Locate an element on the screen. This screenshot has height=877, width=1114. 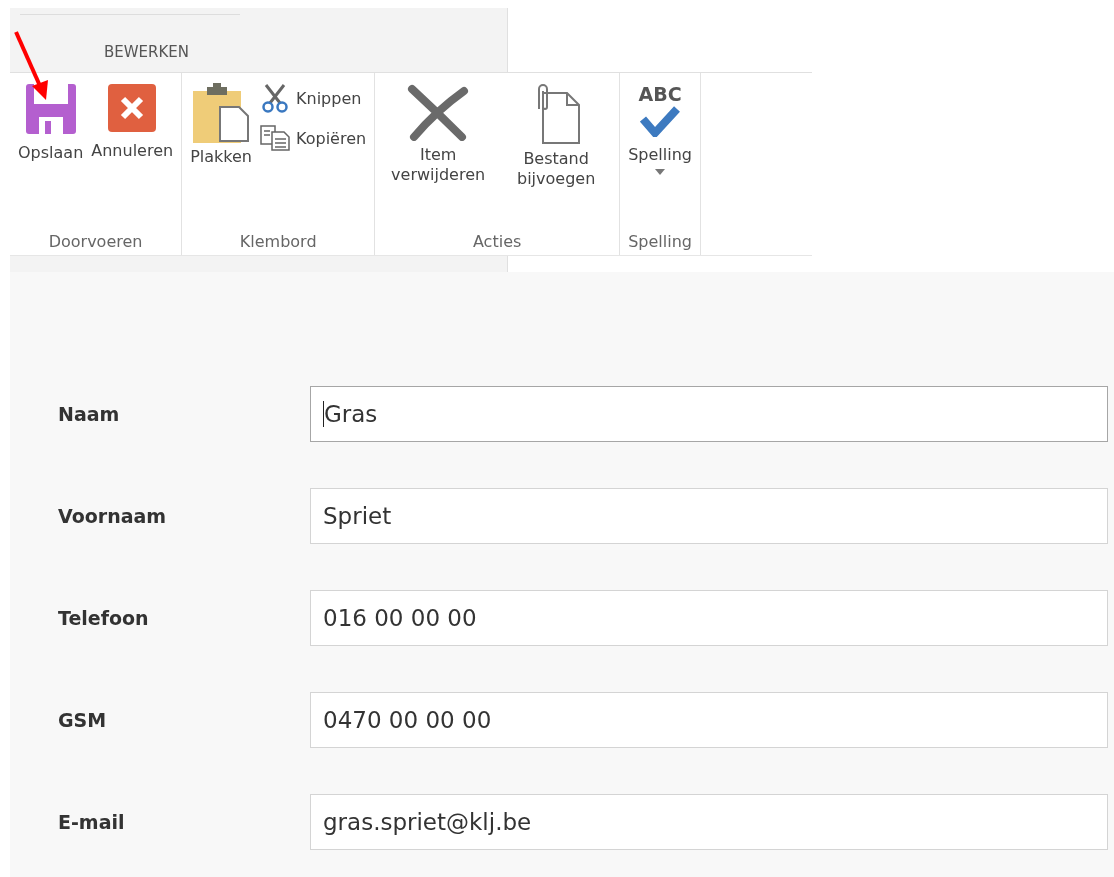
field-label: Naam is located at coordinates (89, 414).